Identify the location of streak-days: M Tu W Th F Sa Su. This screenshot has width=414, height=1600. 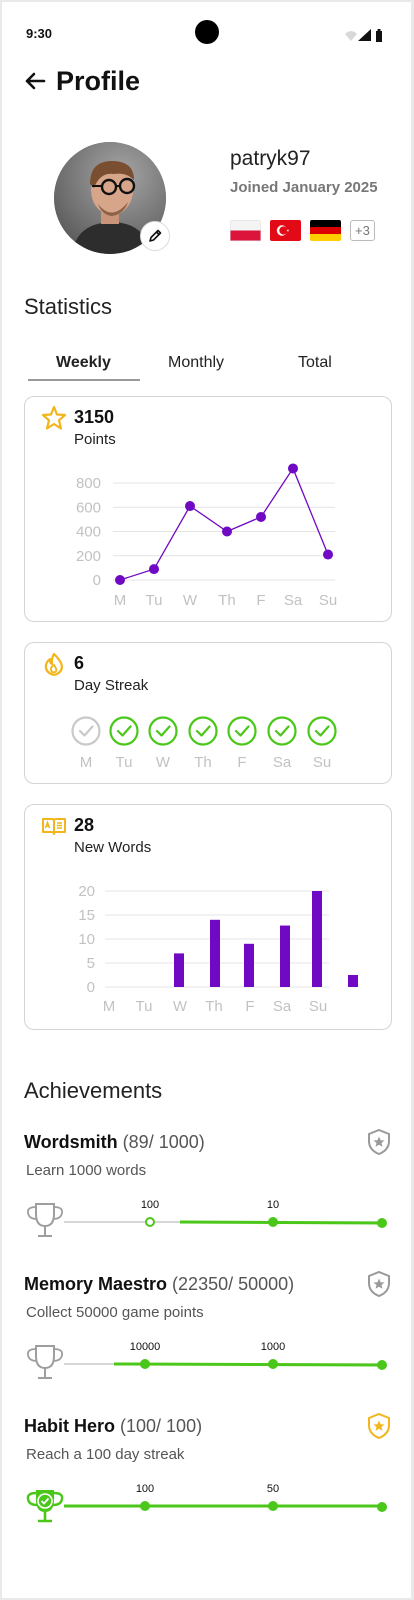
(204, 743).